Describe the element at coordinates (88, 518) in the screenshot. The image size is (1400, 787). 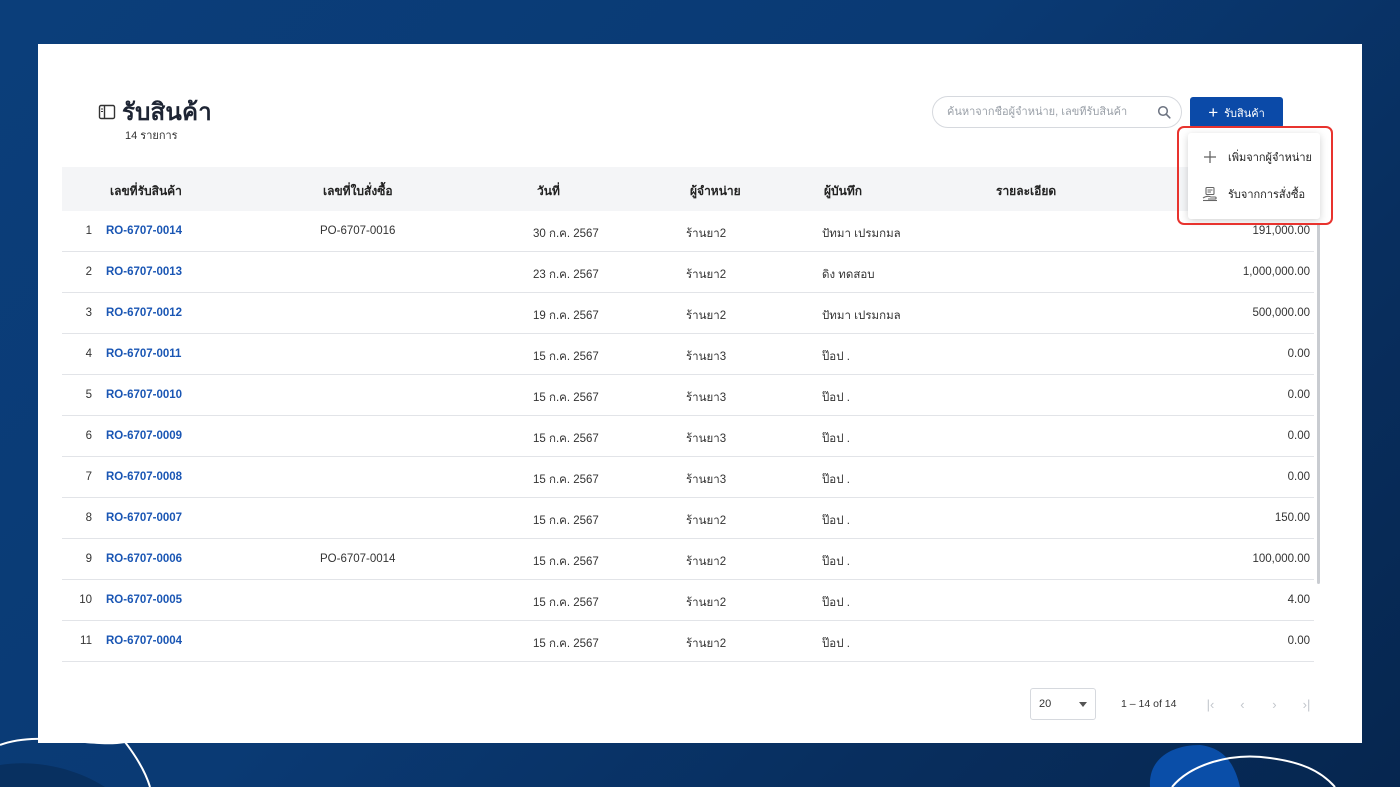
I see `row-index: 8` at that location.